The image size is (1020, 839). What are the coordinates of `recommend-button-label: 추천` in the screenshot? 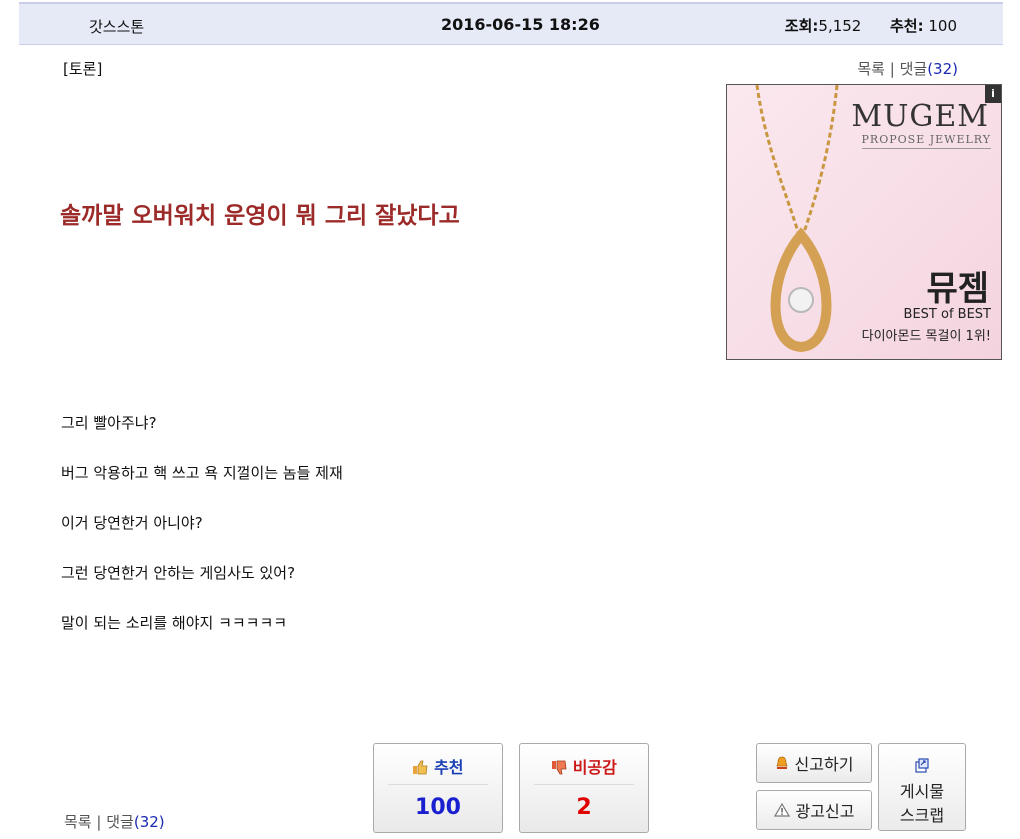 It's located at (438, 766).